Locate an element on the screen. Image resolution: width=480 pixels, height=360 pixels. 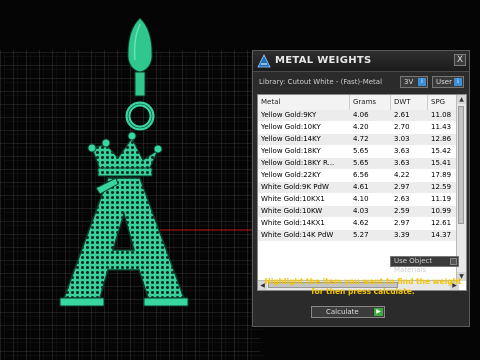
toggle-3v: 3V i is located at coordinates (414, 82).